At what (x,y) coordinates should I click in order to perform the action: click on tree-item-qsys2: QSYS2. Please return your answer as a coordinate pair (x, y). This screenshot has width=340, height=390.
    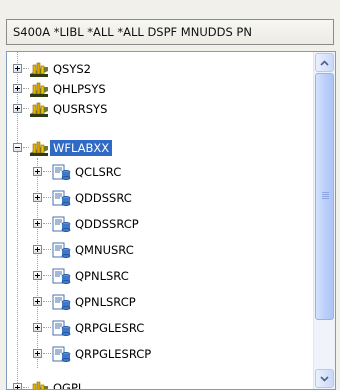
    Looking at the image, I should click on (160, 69).